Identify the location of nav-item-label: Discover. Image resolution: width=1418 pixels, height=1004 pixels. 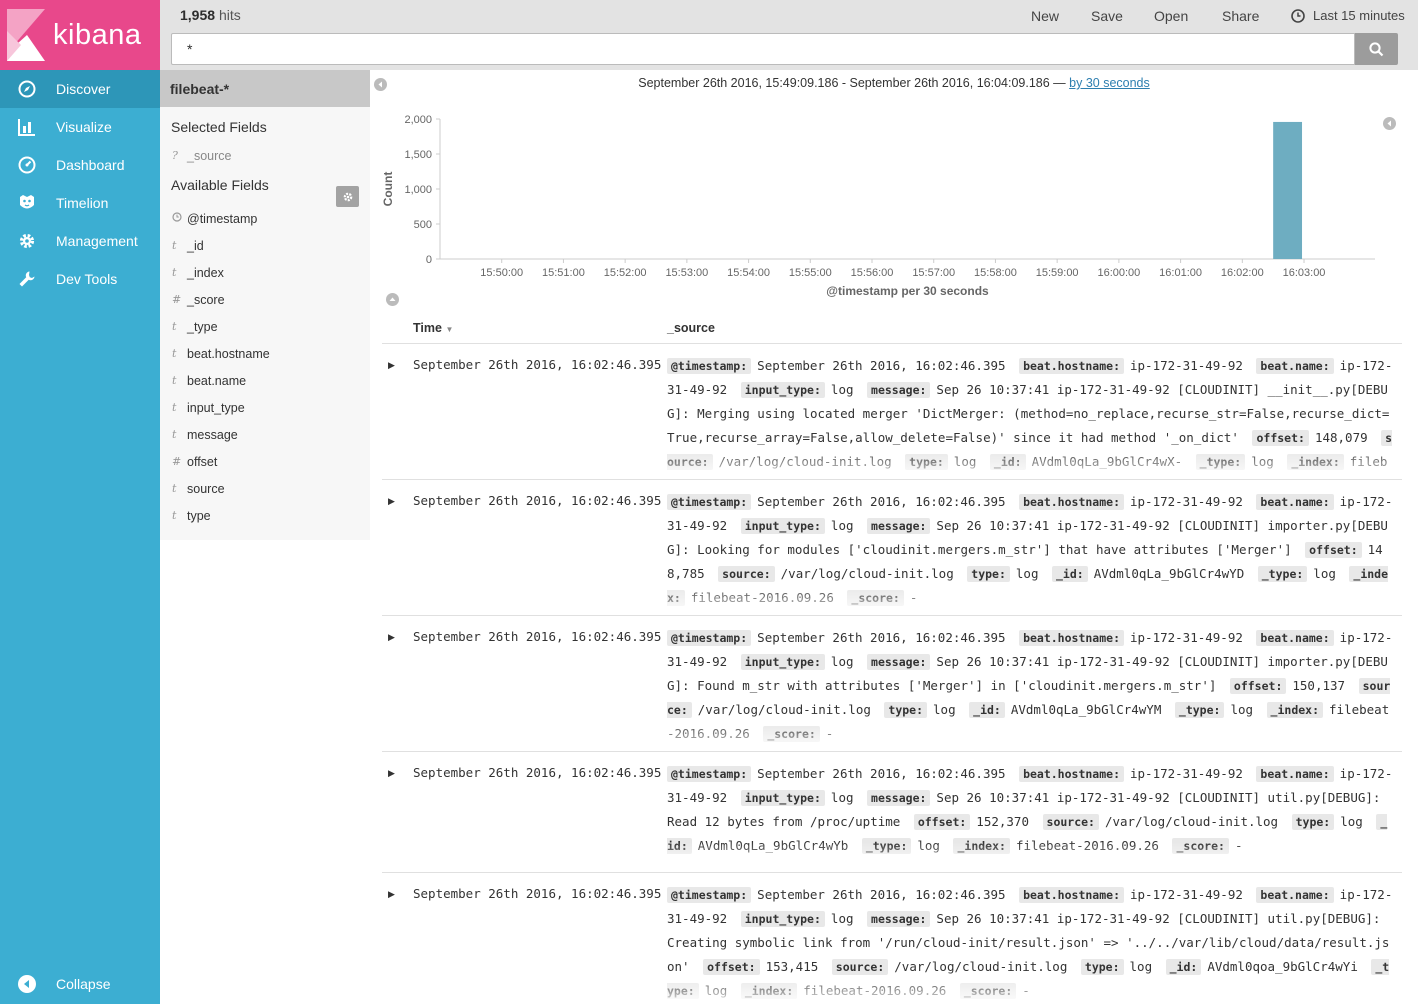
(83, 89).